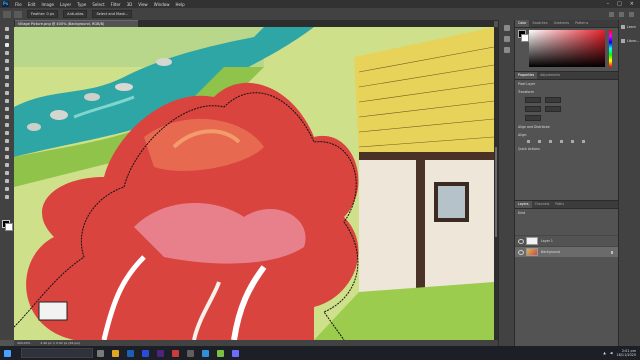 This screenshot has height=360, width=640. Describe the element at coordinates (542, 204) in the screenshot. I see `tab-channels: Channels` at that location.